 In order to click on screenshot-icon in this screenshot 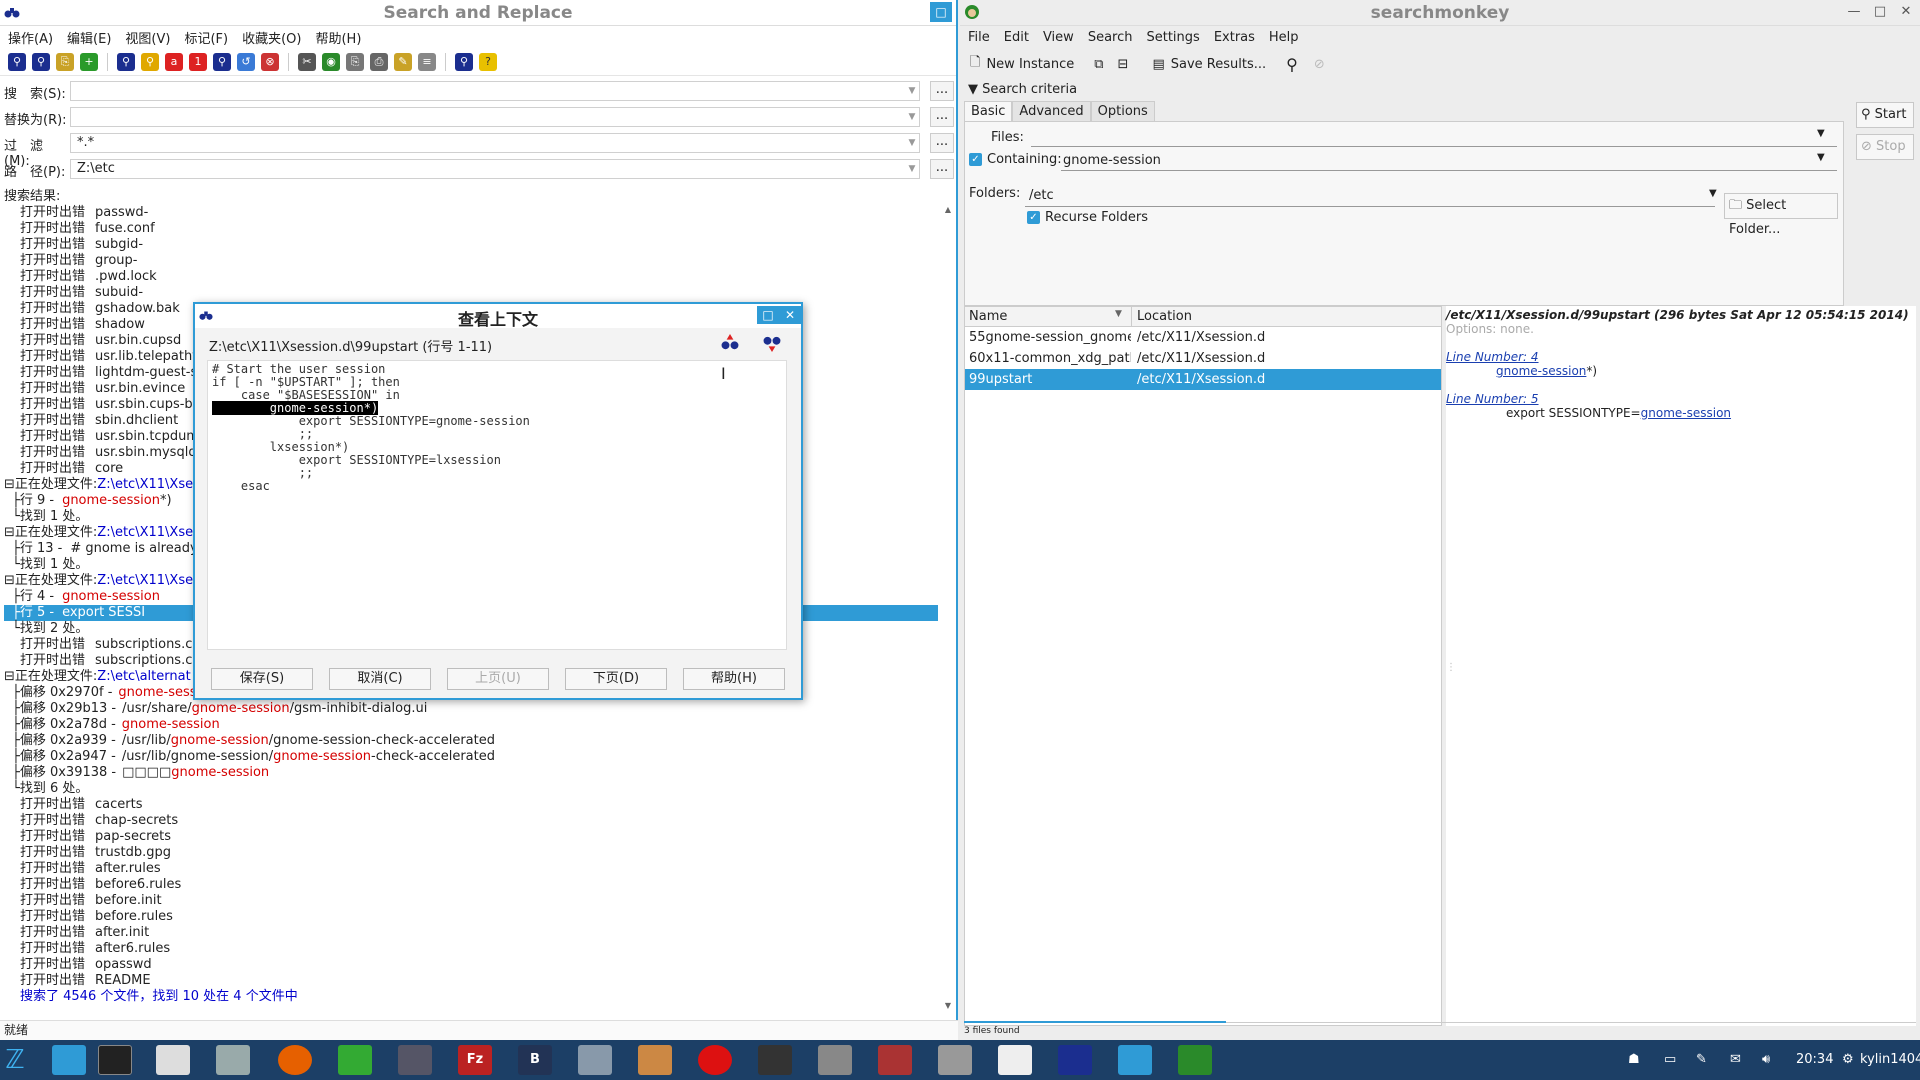, I will do `click(595, 1060)`.